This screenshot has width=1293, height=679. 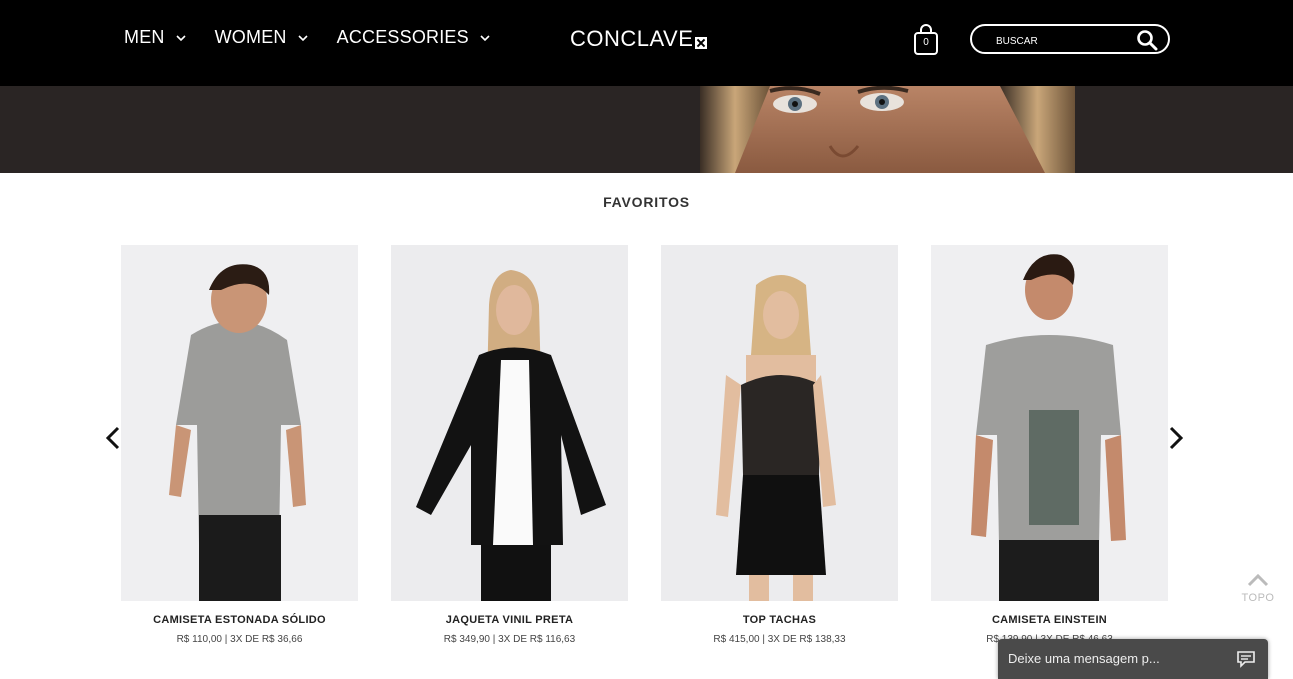 What do you see at coordinates (250, 37) in the screenshot?
I see `nav-item-label: WOMEN` at bounding box center [250, 37].